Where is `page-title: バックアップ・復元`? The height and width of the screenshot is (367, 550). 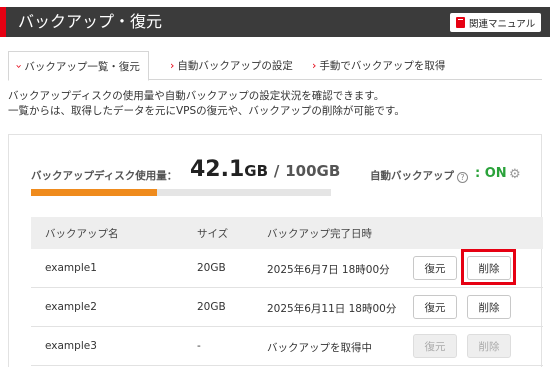
page-title: バックアップ・復元 is located at coordinates (90, 21).